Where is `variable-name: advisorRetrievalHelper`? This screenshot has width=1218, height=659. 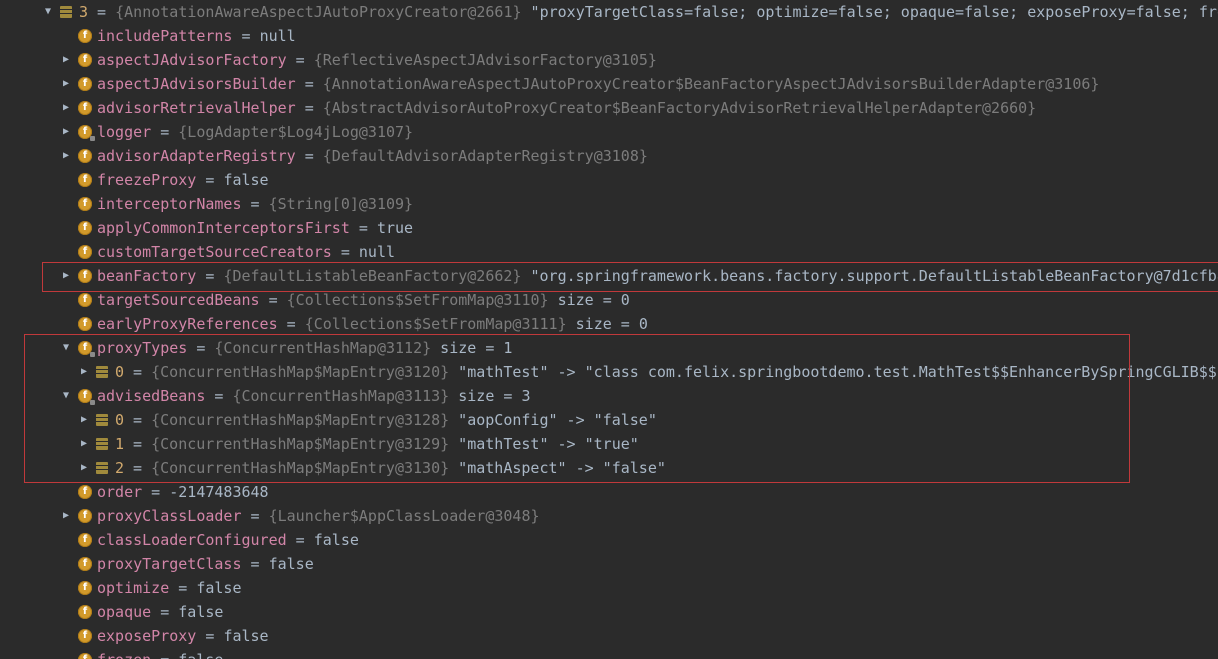
variable-name: advisorRetrievalHelper is located at coordinates (196, 108).